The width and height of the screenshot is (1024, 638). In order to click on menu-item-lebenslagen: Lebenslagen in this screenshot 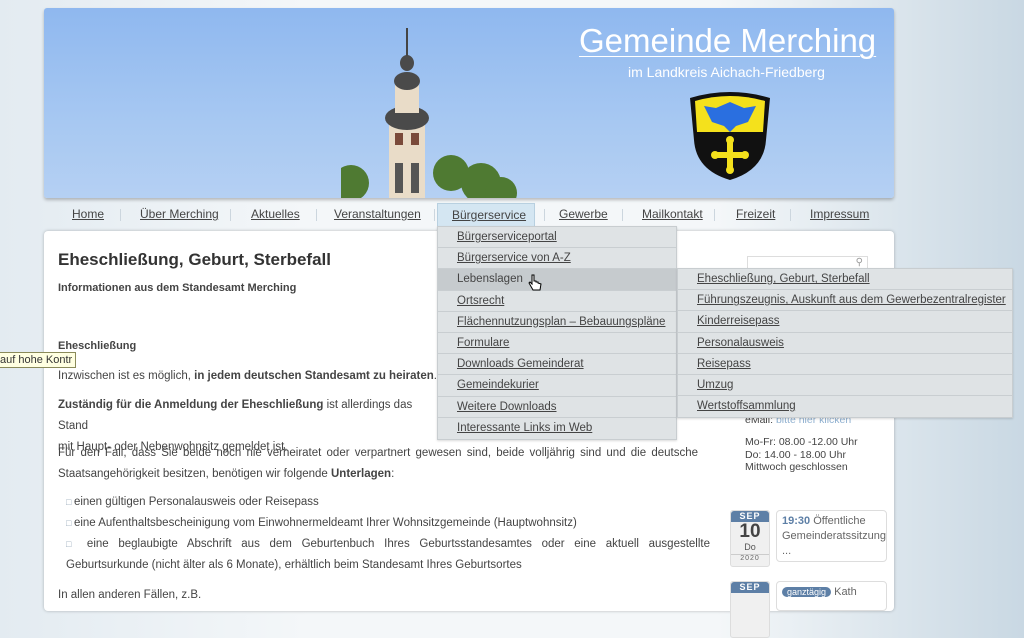, I will do `click(557, 280)`.